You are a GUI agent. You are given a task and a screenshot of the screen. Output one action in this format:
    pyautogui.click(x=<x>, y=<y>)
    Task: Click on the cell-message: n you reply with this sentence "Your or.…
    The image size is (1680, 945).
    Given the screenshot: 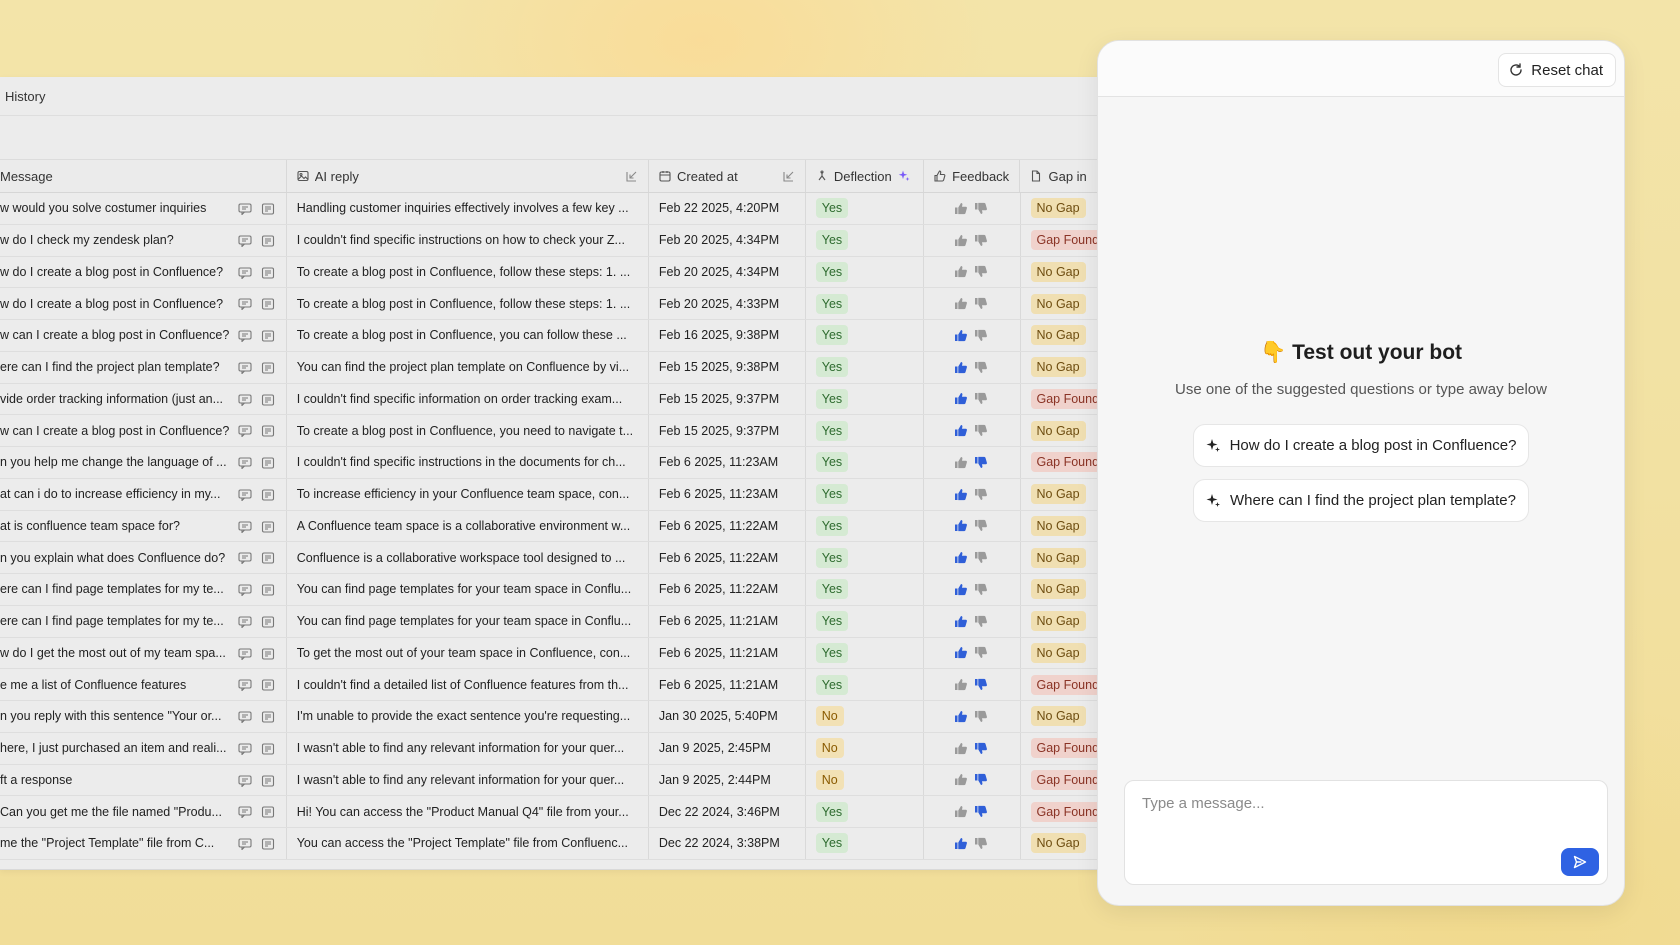 What is the action you would take?
    pyautogui.click(x=143, y=716)
    